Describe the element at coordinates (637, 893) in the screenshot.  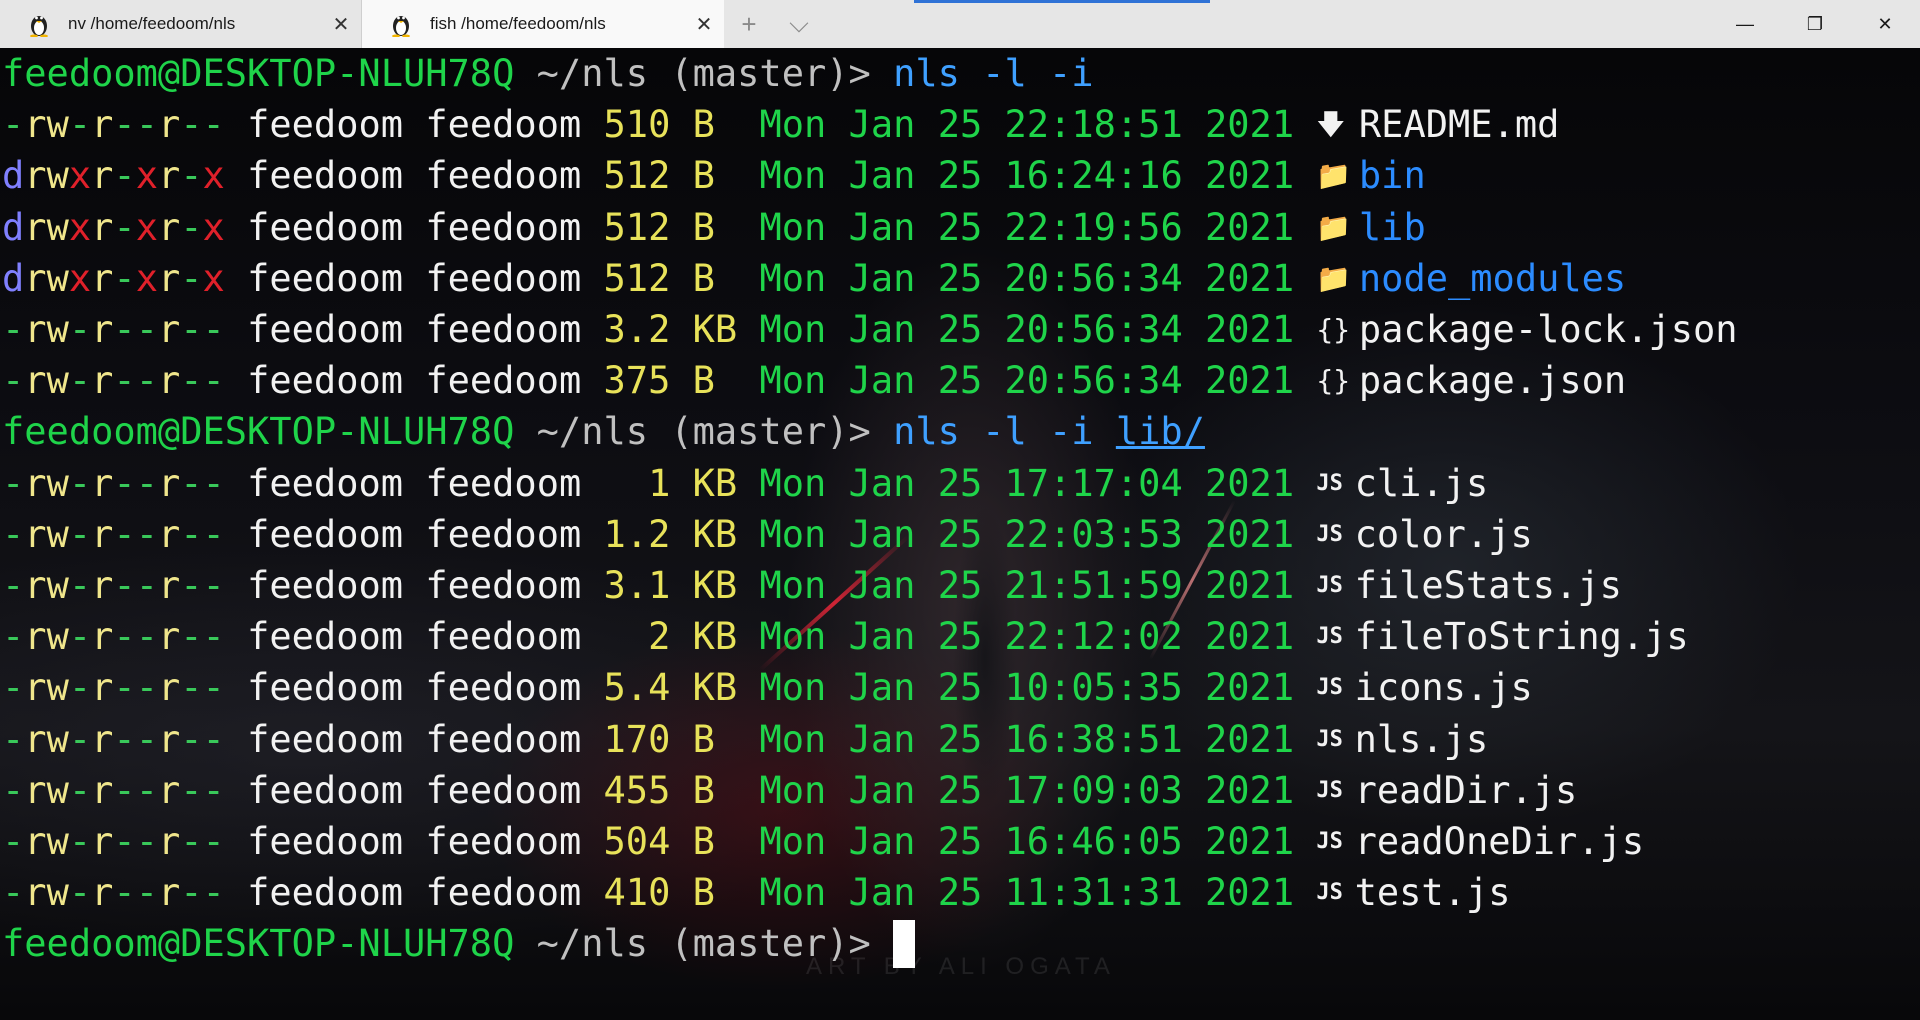
I see `file-size: 410` at that location.